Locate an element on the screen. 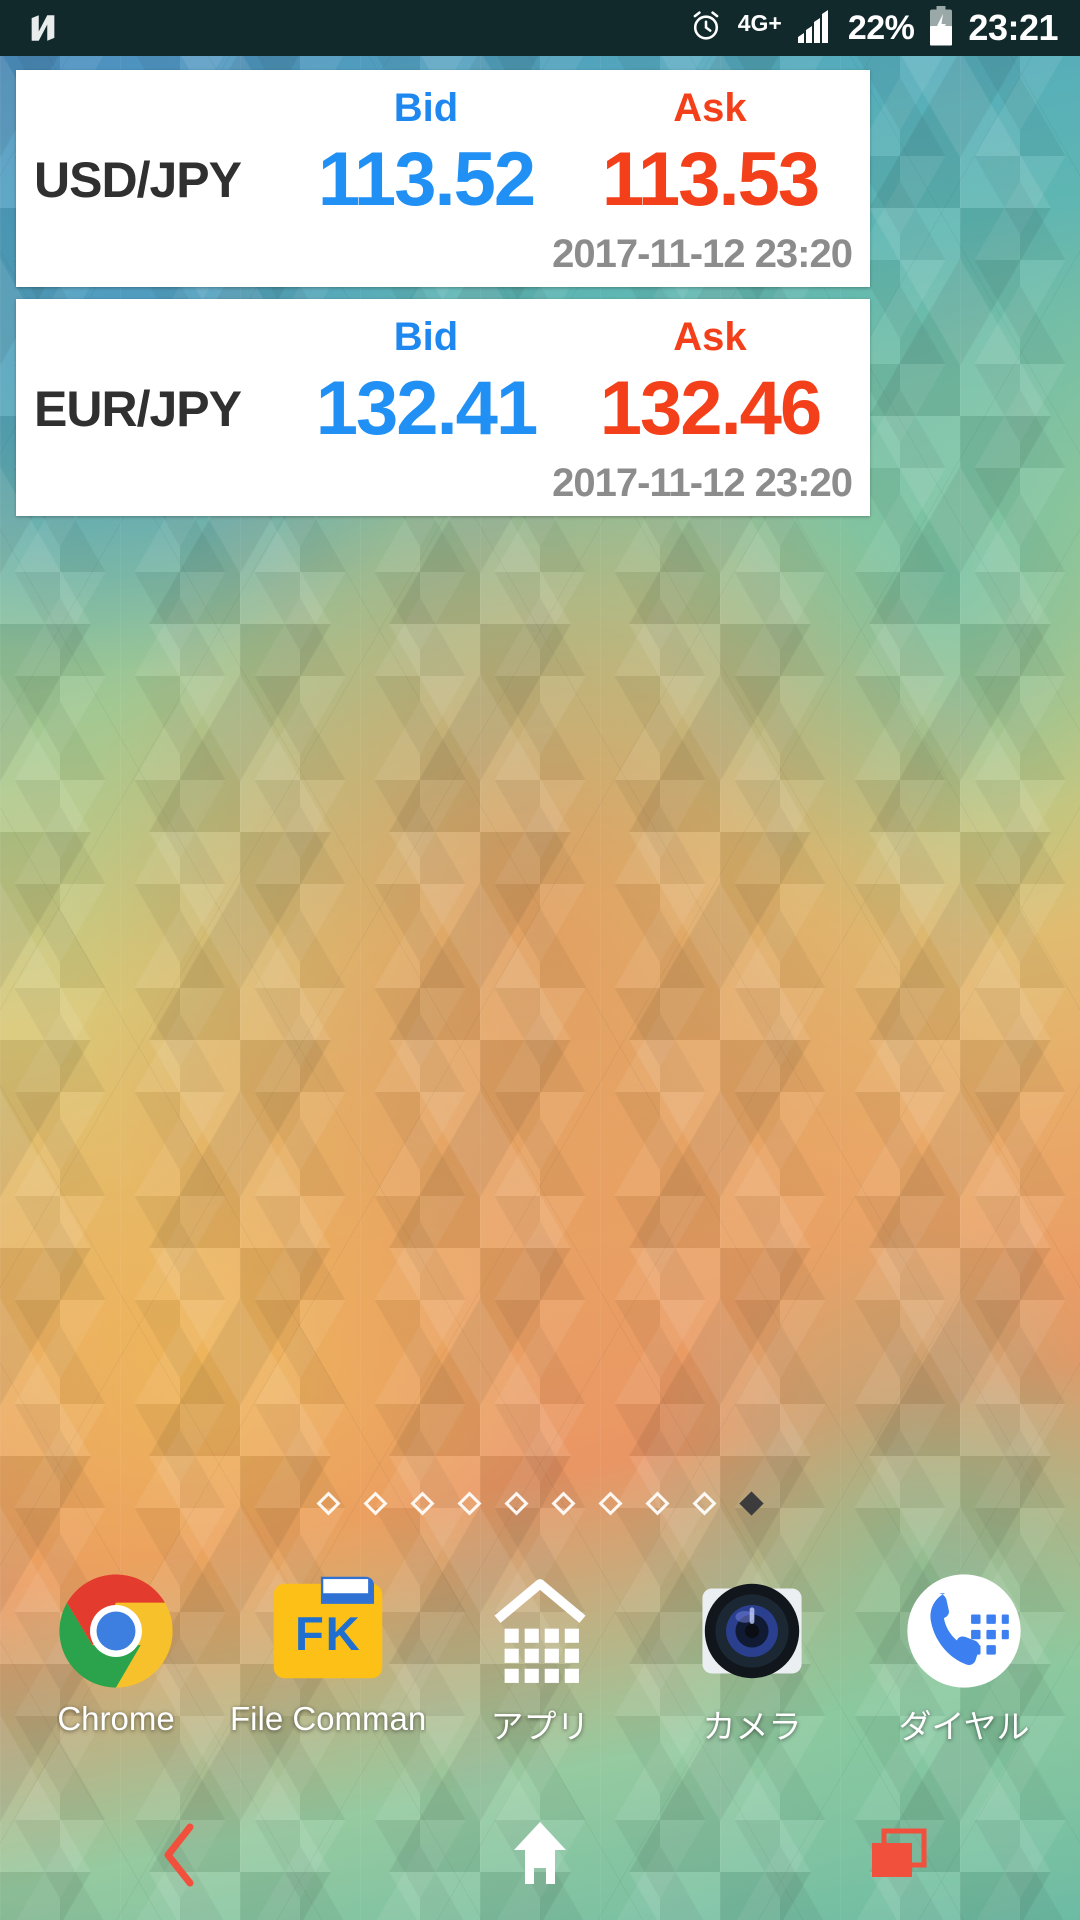  dock-item-dialer: ダイヤル is located at coordinates (964, 1660).